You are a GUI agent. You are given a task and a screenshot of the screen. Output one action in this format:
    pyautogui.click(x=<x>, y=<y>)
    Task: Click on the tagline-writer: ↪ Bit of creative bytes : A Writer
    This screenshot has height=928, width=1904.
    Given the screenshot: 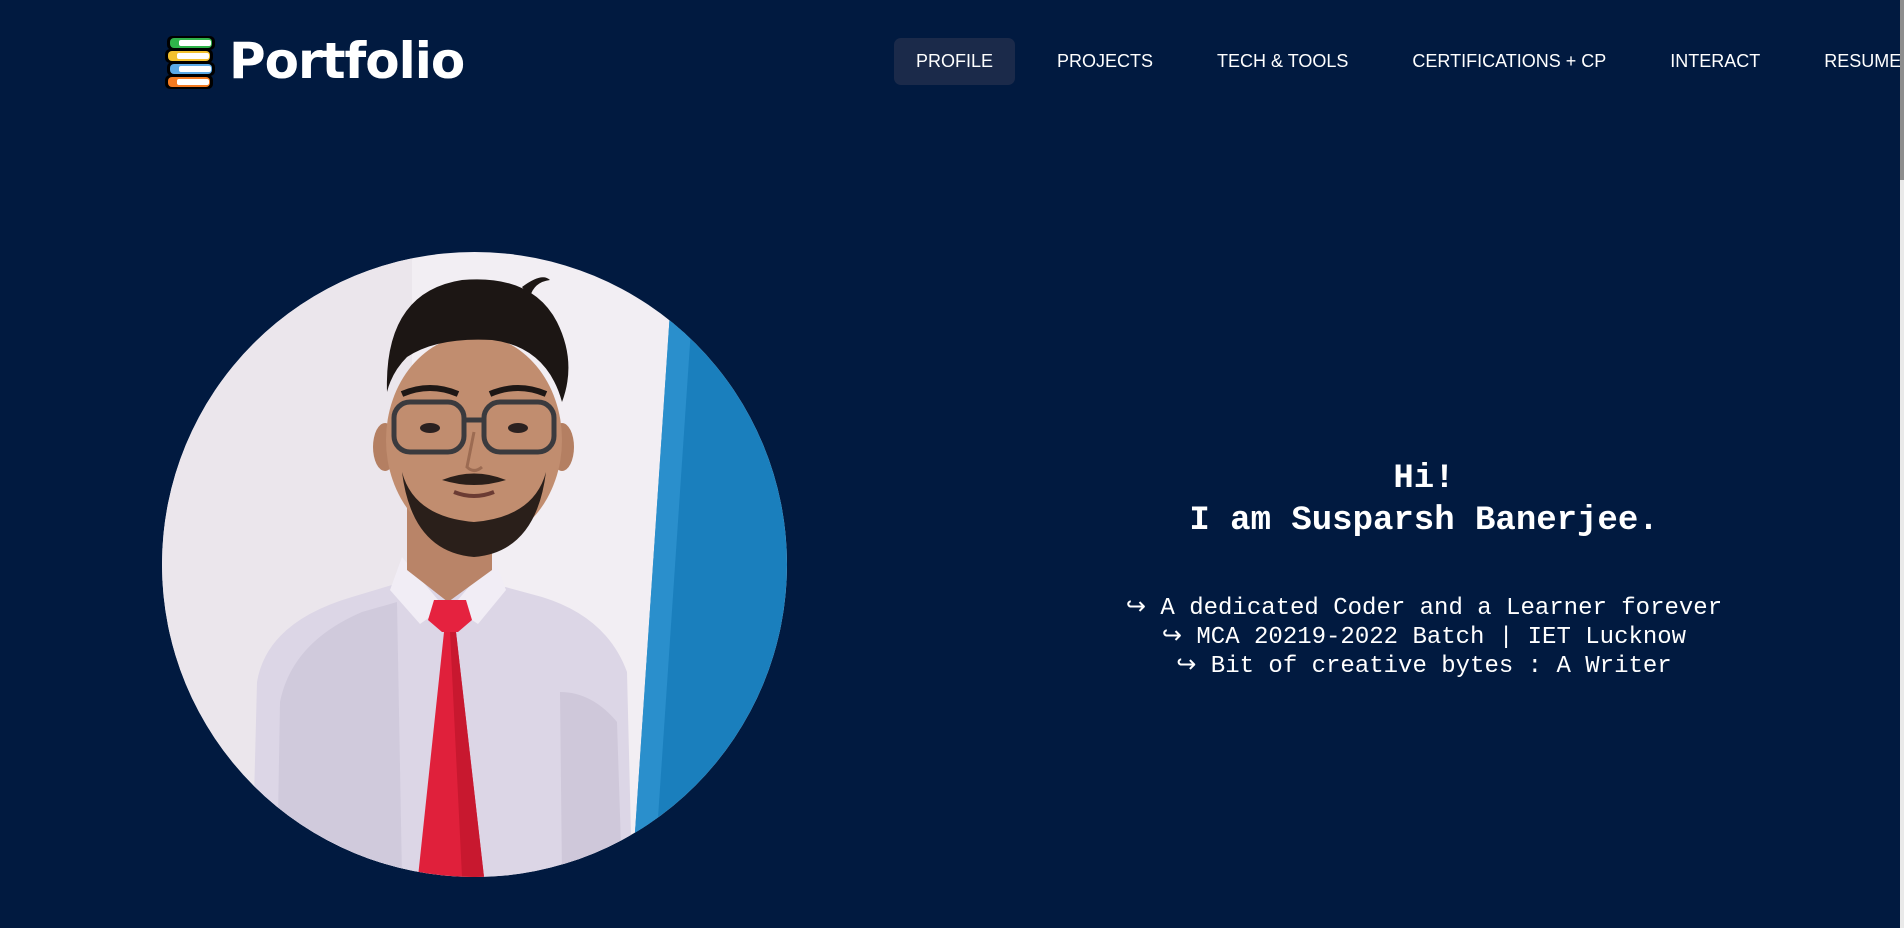 What is the action you would take?
    pyautogui.click(x=1424, y=666)
    